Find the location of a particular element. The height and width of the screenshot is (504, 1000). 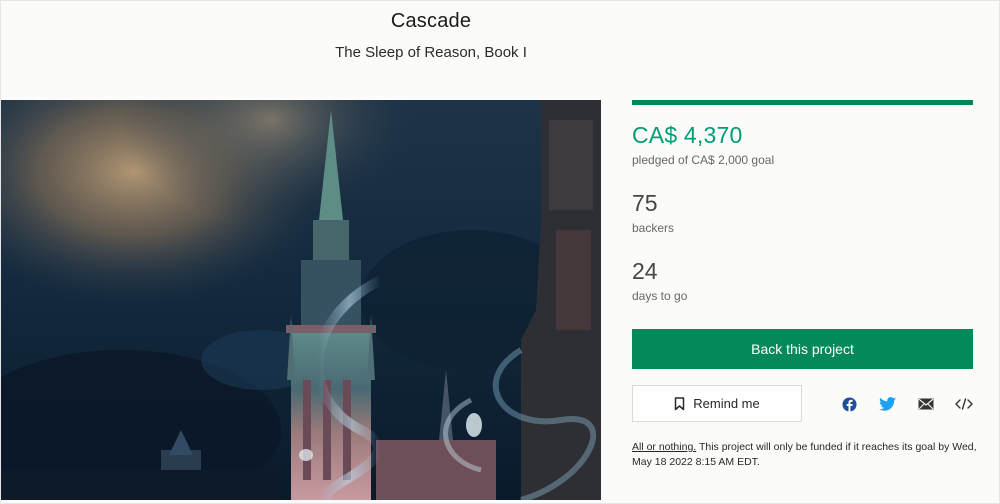

remind-me-button: Remind me is located at coordinates (717, 403).